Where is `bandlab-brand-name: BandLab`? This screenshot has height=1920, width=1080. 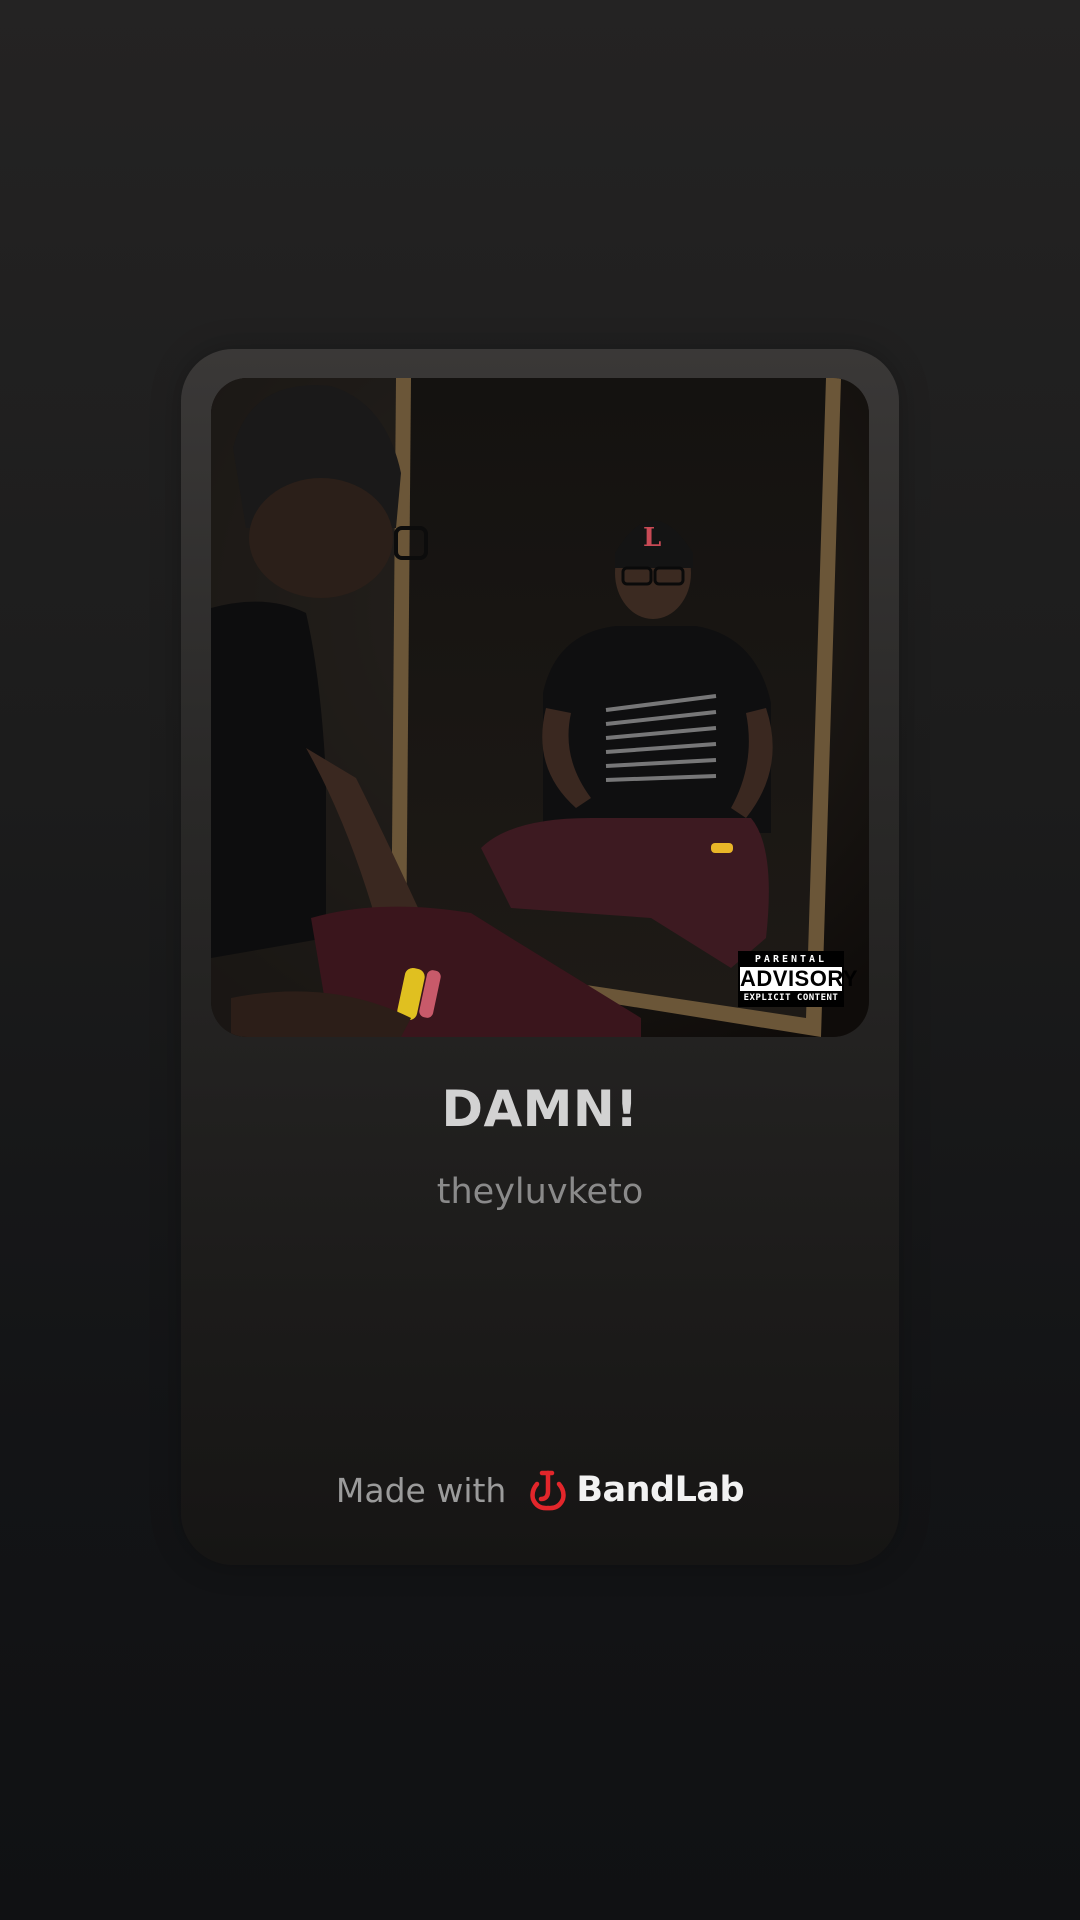 bandlab-brand-name: BandLab is located at coordinates (660, 1490).